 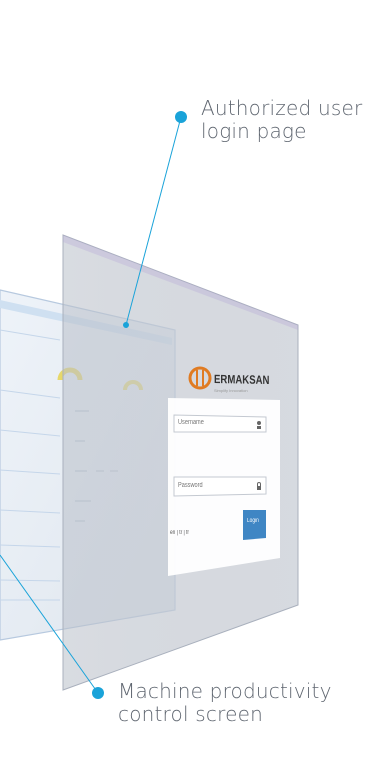 I want to click on login-page-callout: Authorized user login page, so click(x=282, y=119).